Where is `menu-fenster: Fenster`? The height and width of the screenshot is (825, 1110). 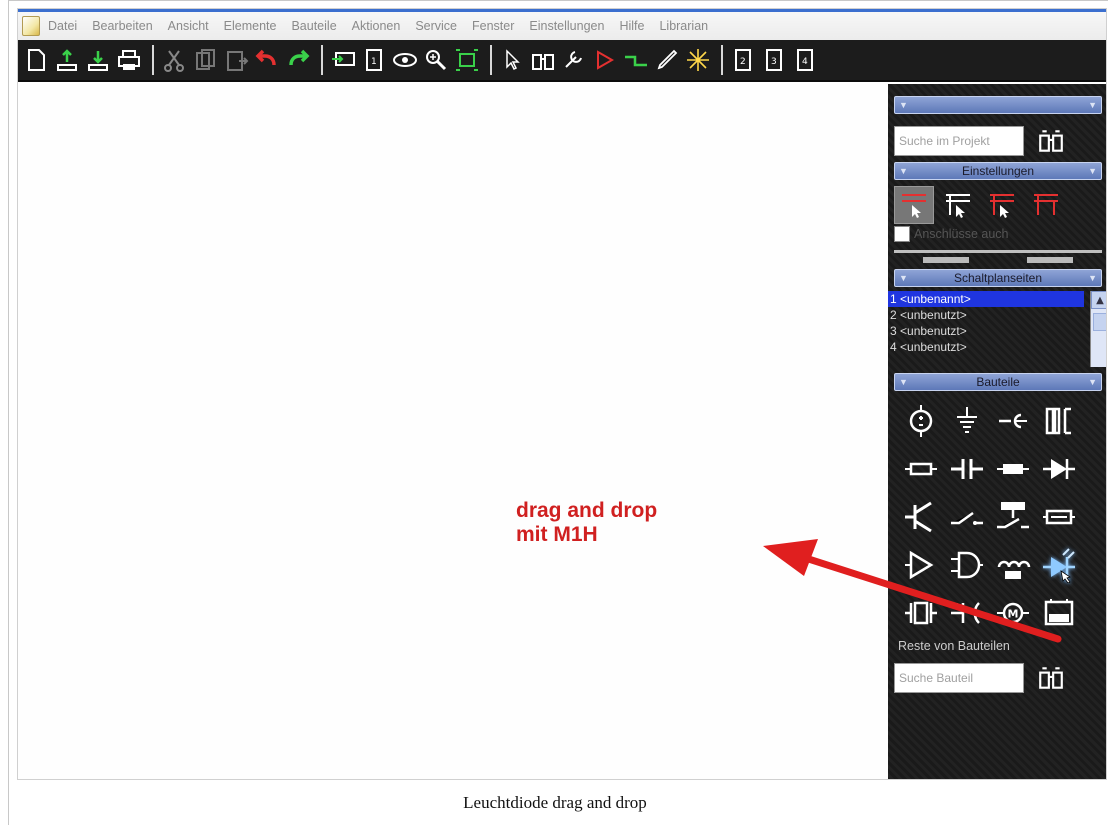
menu-fenster: Fenster is located at coordinates (493, 26).